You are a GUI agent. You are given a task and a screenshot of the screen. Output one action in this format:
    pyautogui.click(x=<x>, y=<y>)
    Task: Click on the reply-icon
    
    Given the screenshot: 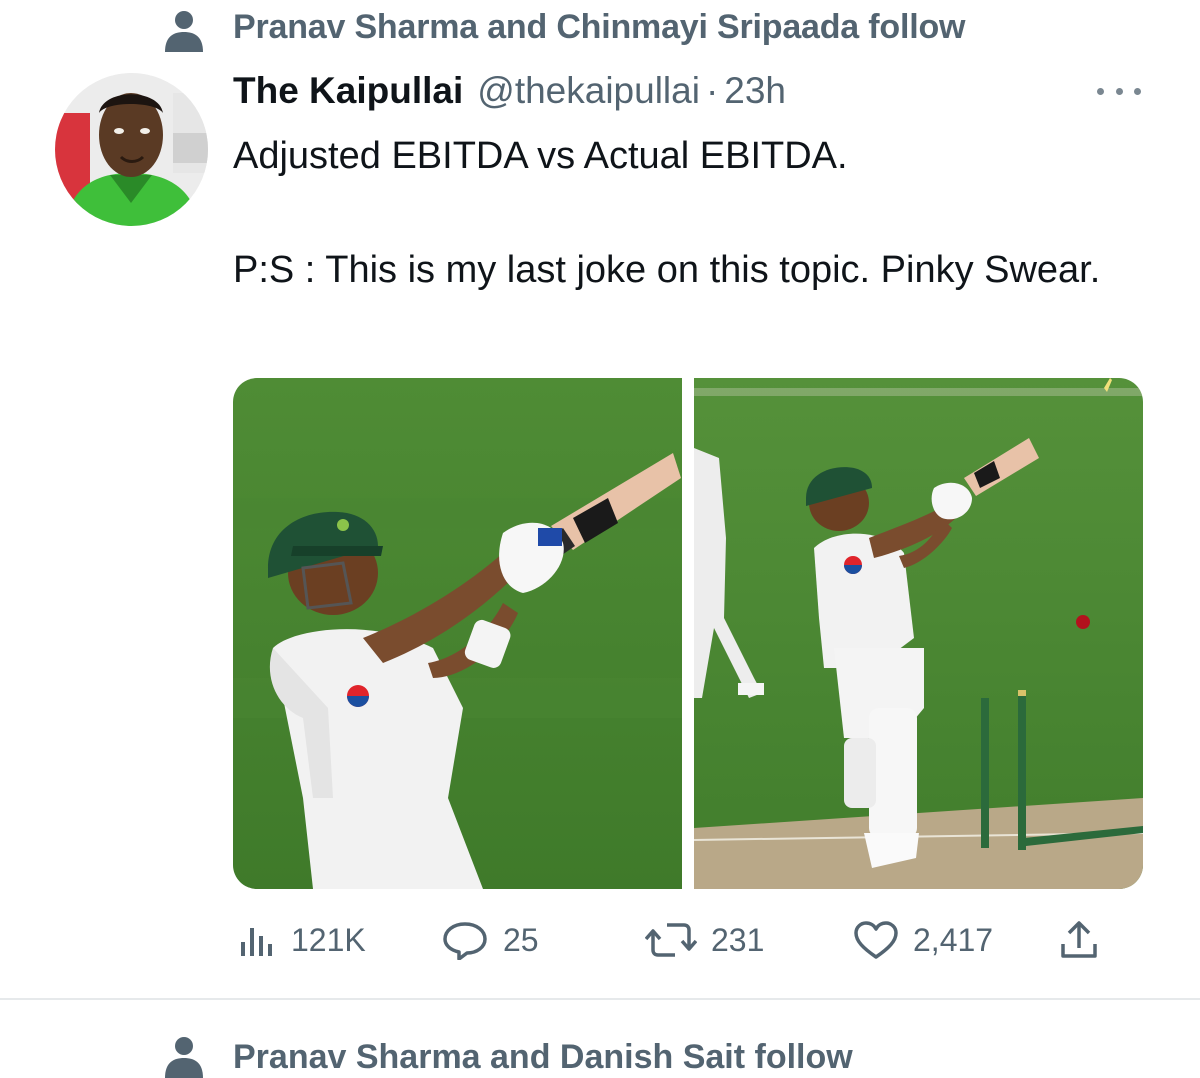 What is the action you would take?
    pyautogui.click(x=465, y=941)
    